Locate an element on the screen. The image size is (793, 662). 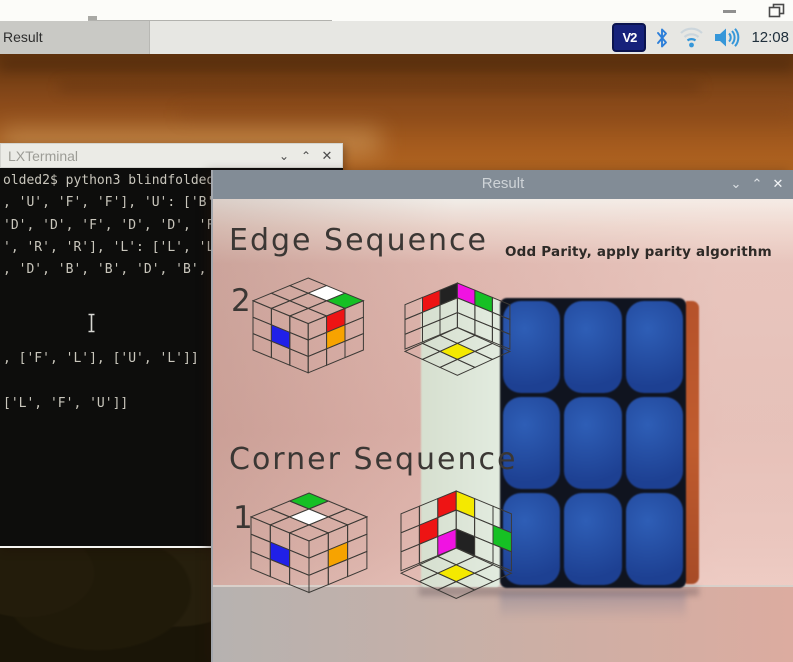
result-titlebar: Result ⌄ ⌃ ✕ is located at coordinates (503, 184).